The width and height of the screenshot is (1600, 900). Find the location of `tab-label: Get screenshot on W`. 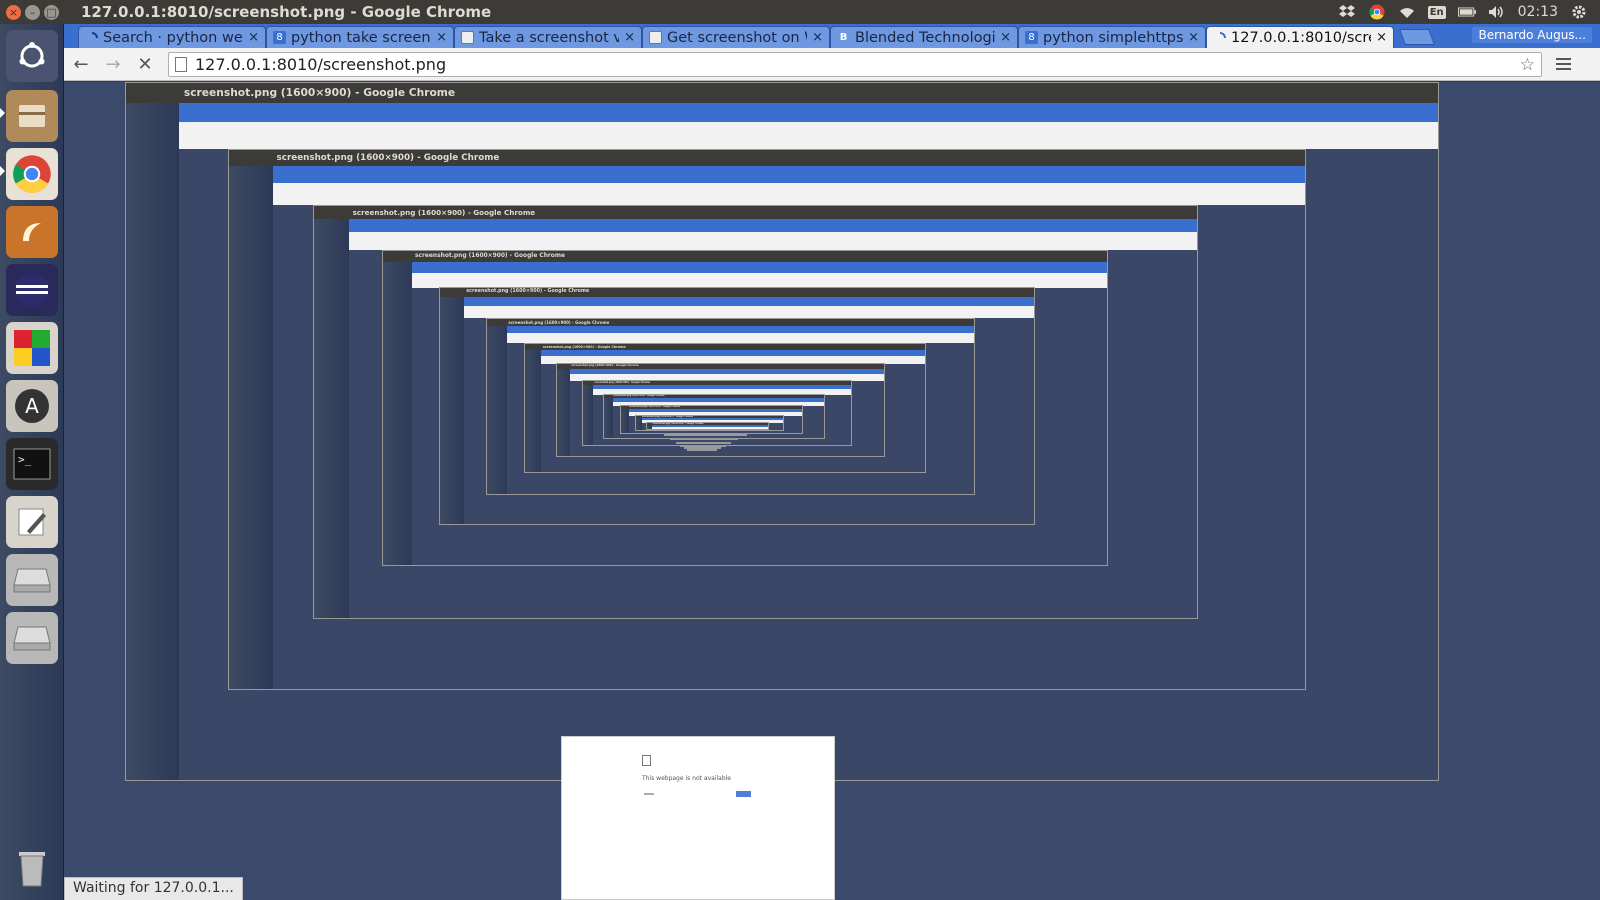

tab-label: Get screenshot on W is located at coordinates (737, 37).